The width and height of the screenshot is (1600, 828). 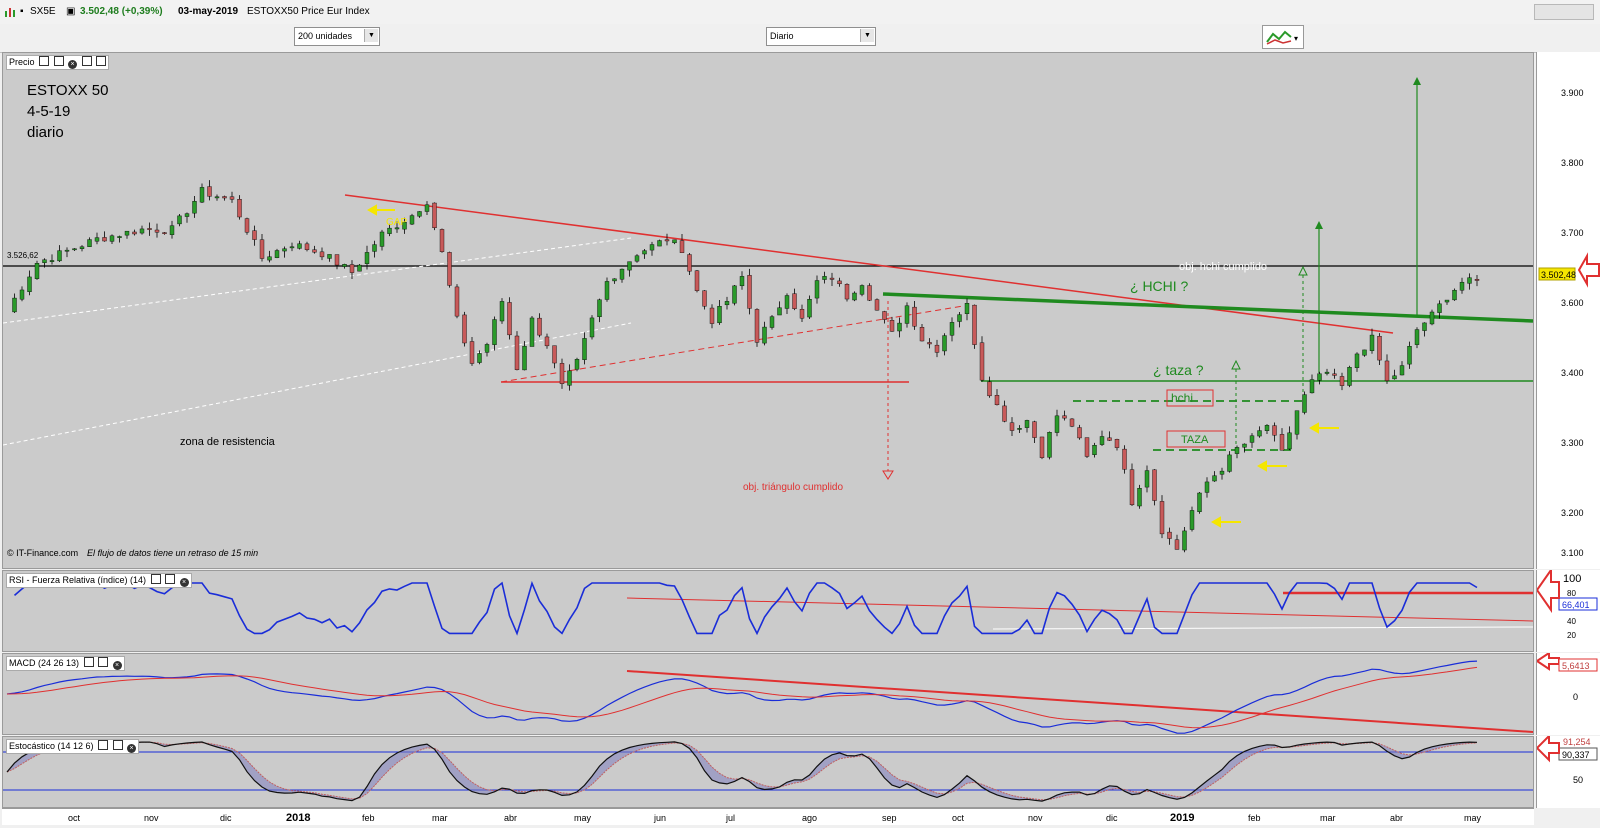 What do you see at coordinates (99, 580) in the screenshot?
I see `rsi-panel-label: RSI - Fuerza Relativa (índice) (14) ×` at bounding box center [99, 580].